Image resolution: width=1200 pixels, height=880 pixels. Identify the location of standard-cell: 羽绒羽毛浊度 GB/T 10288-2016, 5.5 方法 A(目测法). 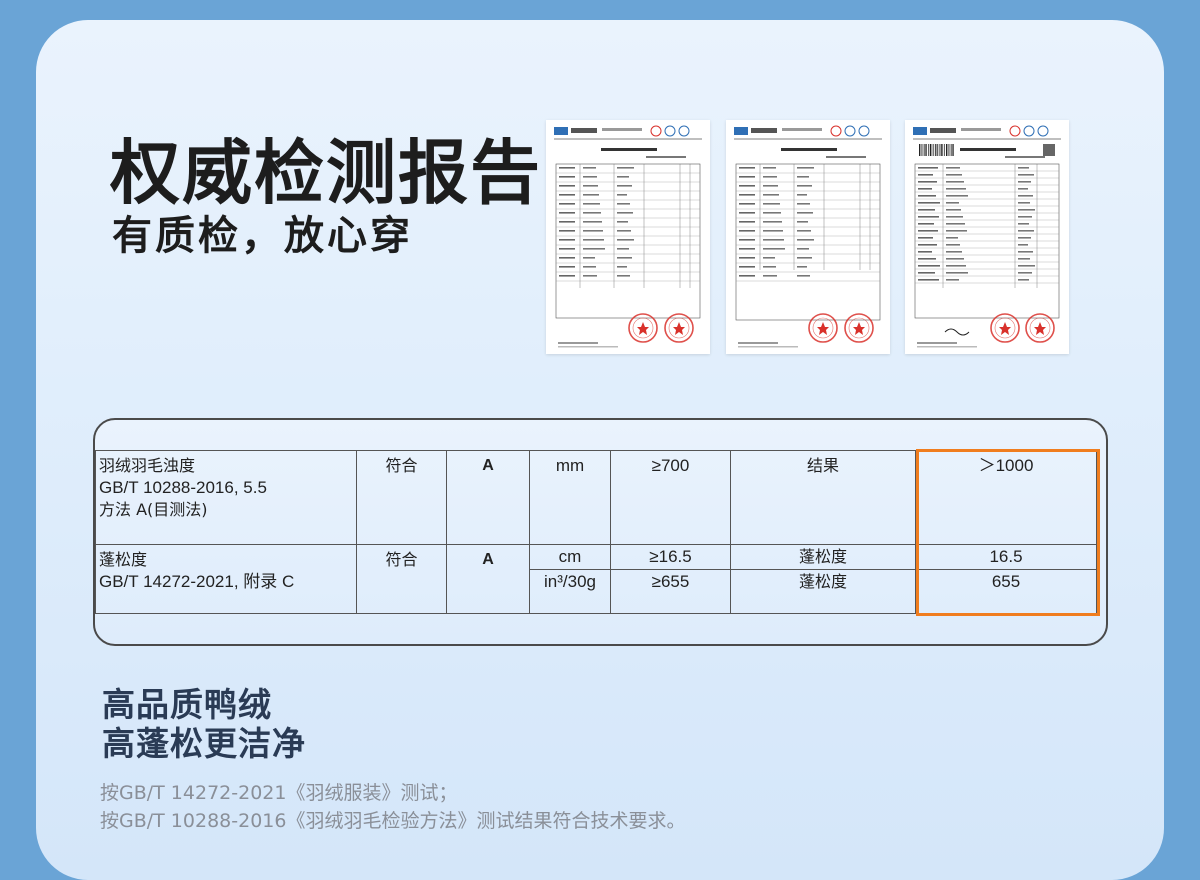
(226, 497).